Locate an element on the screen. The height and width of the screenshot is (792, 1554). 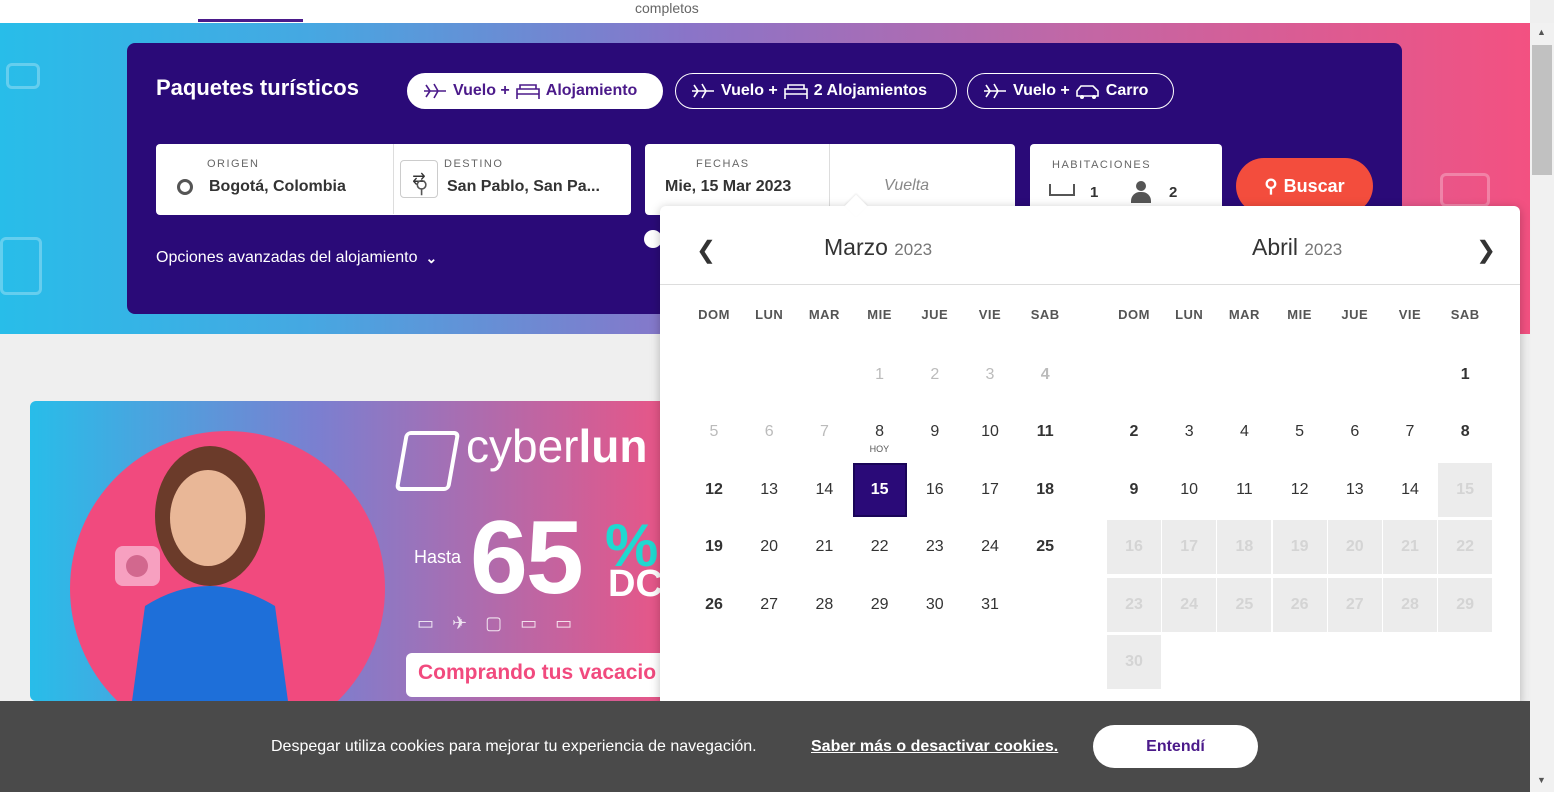
tab-flight-car: Vuelo + Carro is located at coordinates (1070, 91).